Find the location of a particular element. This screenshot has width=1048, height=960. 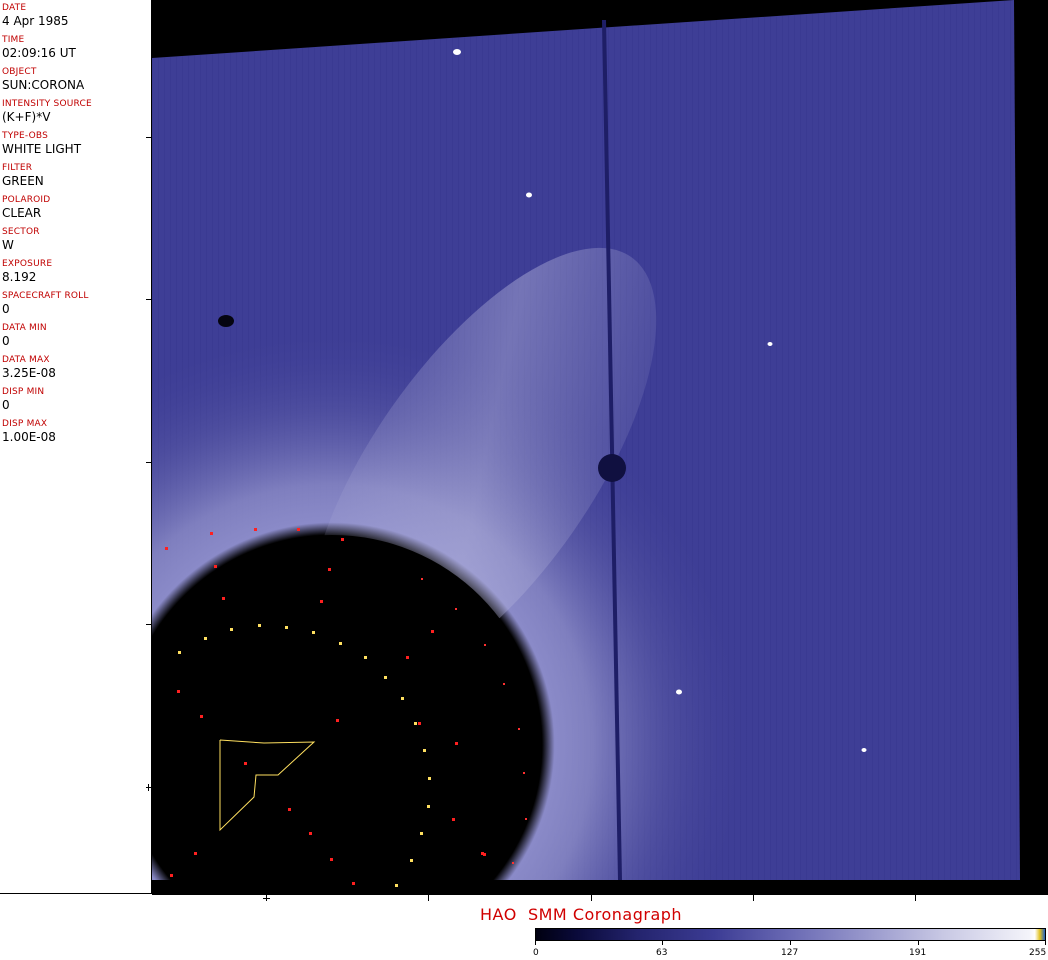

field-label: DATE is located at coordinates (14, 8).